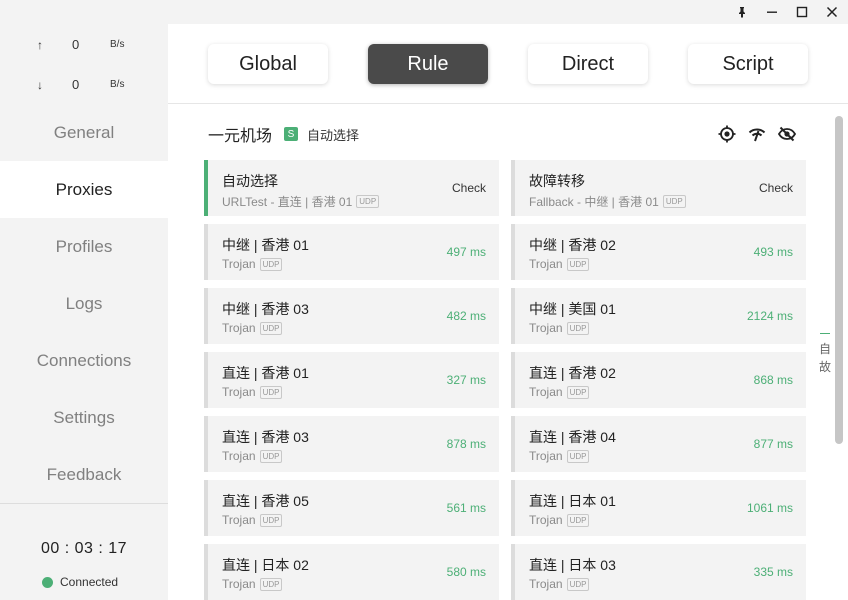 The image size is (848, 600). I want to click on close-icon, so click(832, 12).